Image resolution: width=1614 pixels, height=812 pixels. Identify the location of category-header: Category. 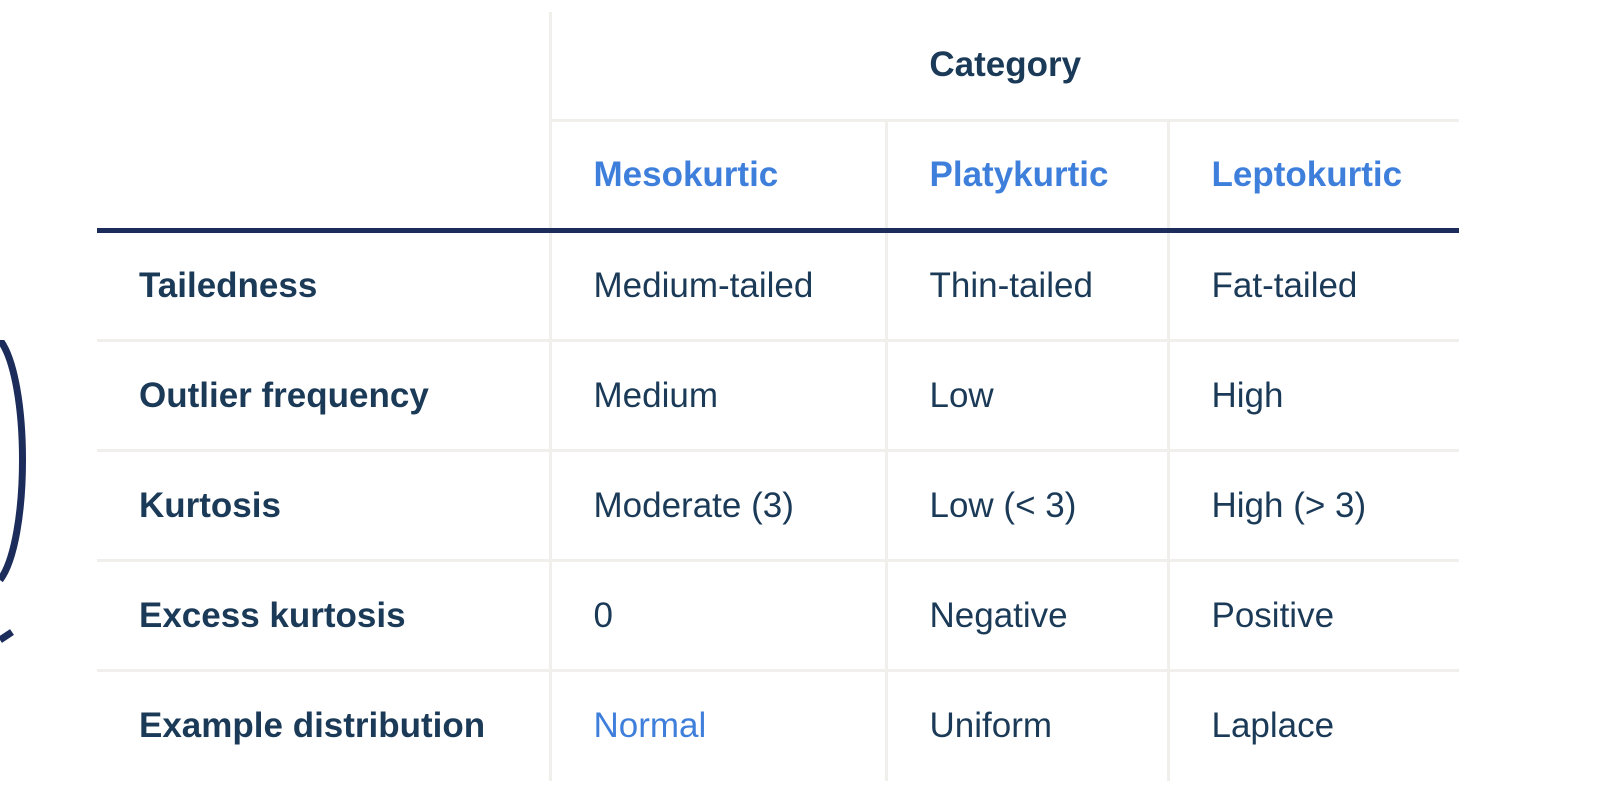
(1004, 67).